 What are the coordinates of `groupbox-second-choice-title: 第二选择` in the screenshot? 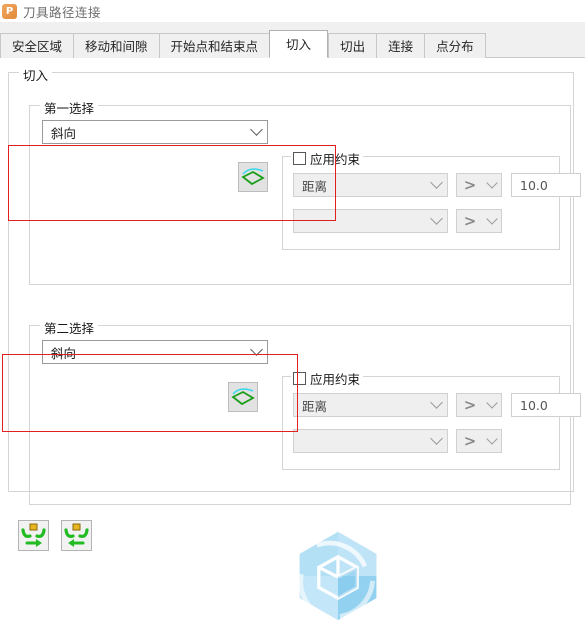 It's located at (69, 327).